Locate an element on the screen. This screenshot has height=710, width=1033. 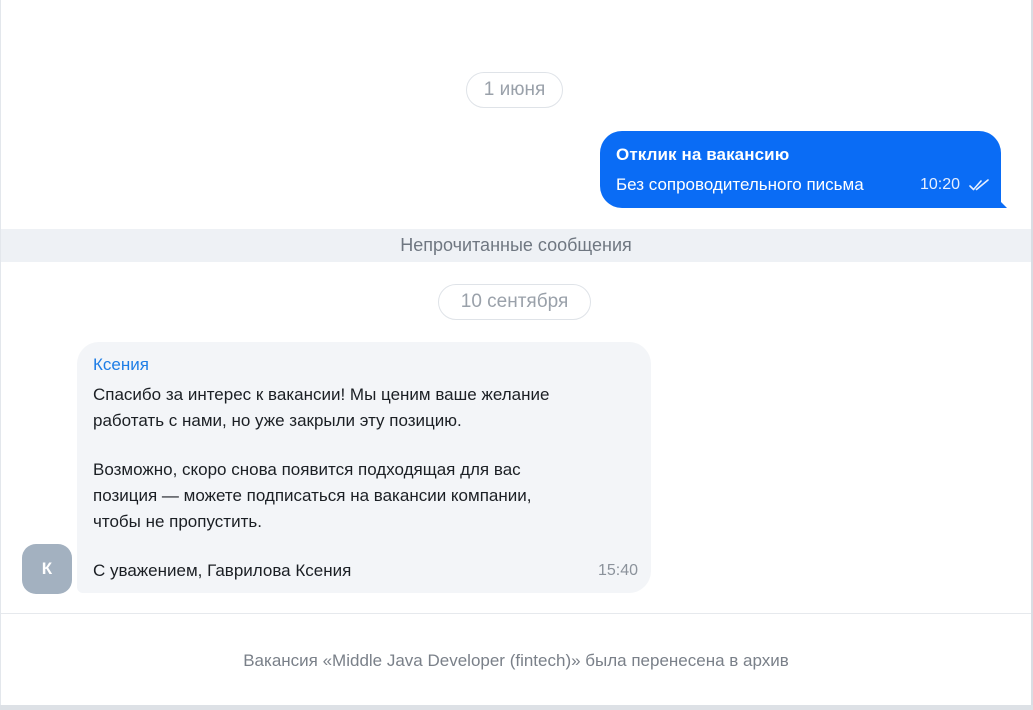
sender-name: Ксения is located at coordinates (121, 365).